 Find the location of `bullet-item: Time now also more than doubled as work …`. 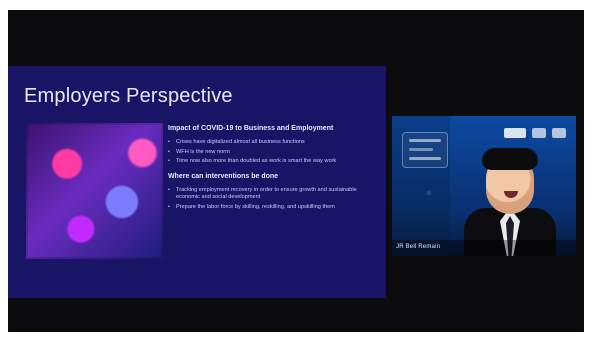

bullet-item: Time now also more than doubled as work … is located at coordinates (273, 162).